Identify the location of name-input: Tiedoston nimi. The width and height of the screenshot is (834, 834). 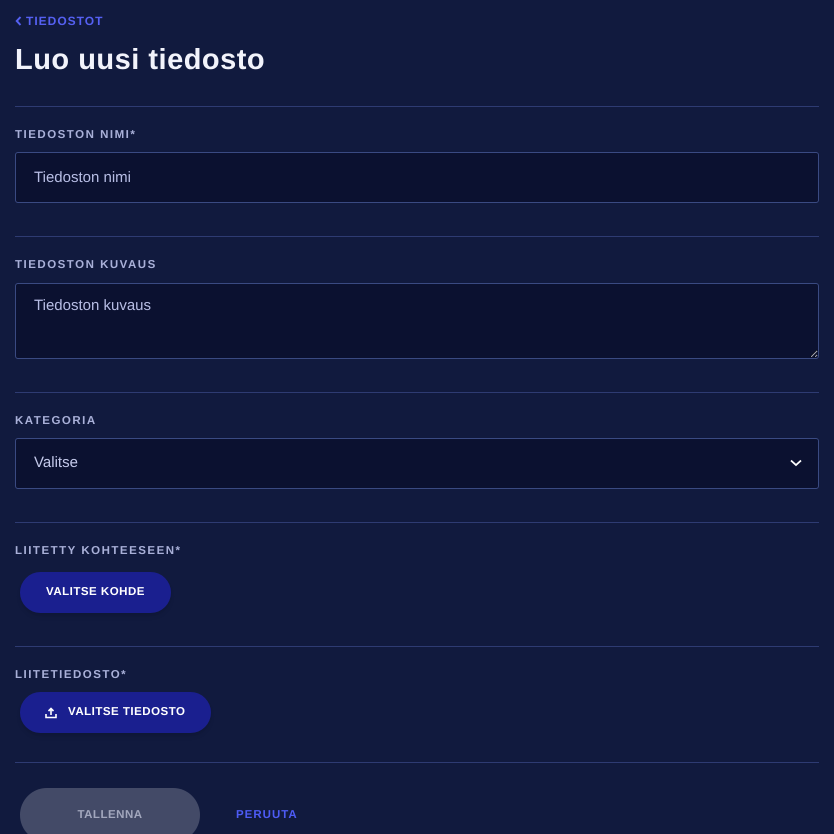
(417, 178).